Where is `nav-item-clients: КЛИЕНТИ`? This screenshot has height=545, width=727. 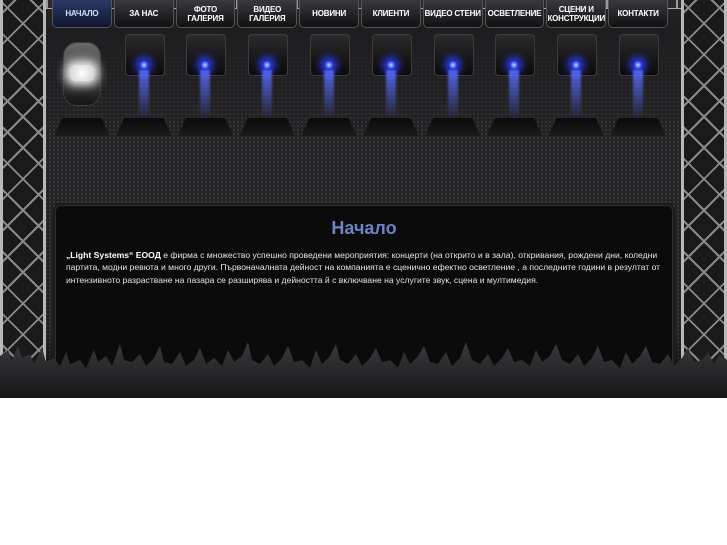
nav-item-clients: КЛИЕНТИ is located at coordinates (390, 14).